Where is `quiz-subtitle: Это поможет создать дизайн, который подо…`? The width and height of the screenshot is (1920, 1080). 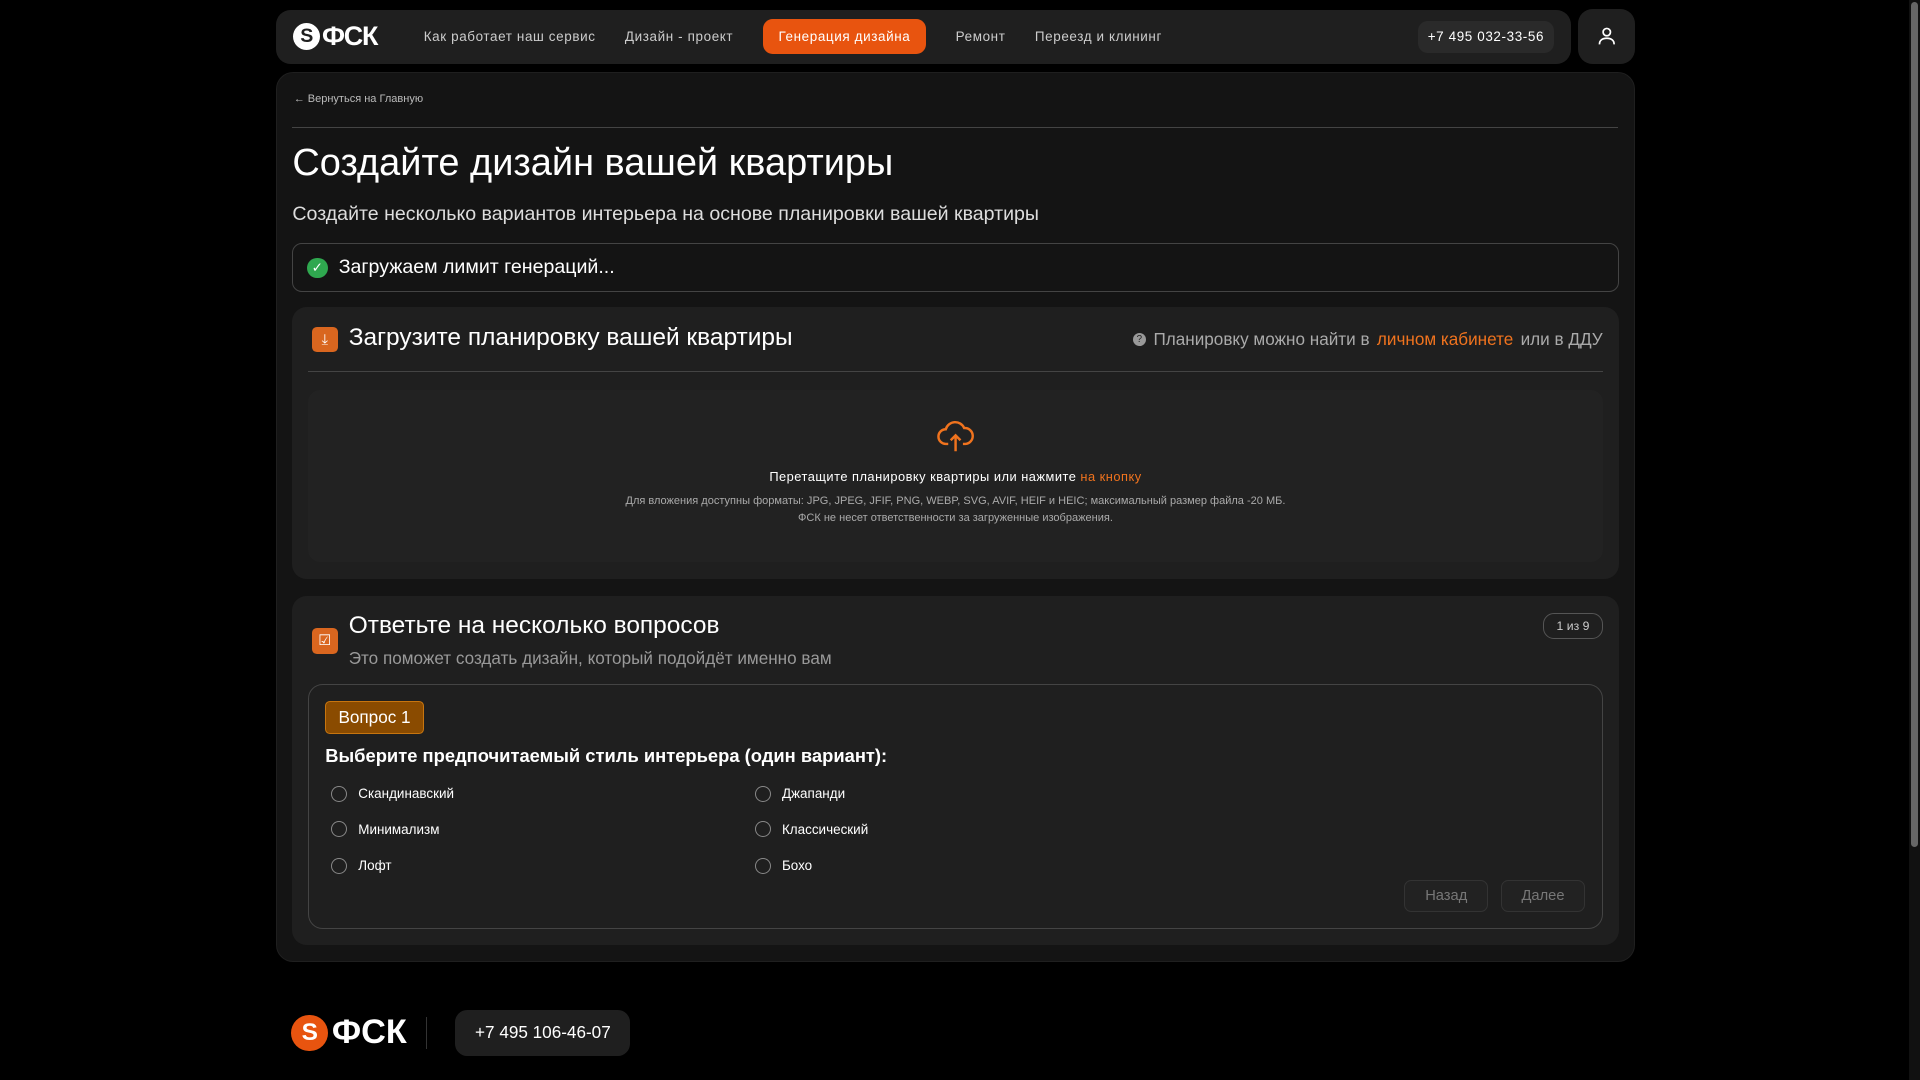
quiz-subtitle: Это поможет создать дизайн, который подо… is located at coordinates (590, 657).